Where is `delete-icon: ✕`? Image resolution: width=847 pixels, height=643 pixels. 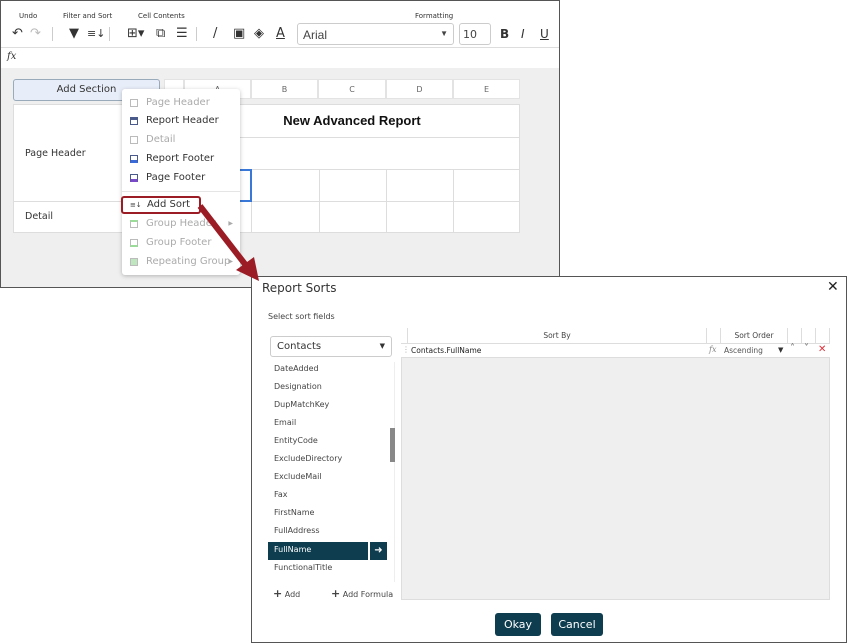 delete-icon: ✕ is located at coordinates (822, 349).